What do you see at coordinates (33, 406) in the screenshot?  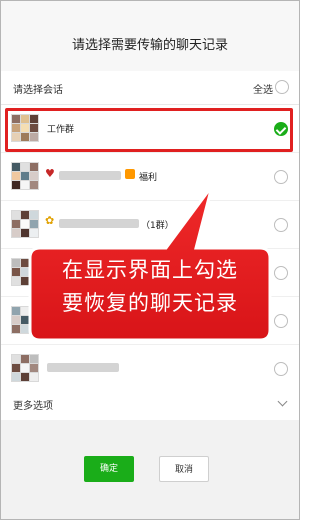 I see `more-options-label: 更多选项` at bounding box center [33, 406].